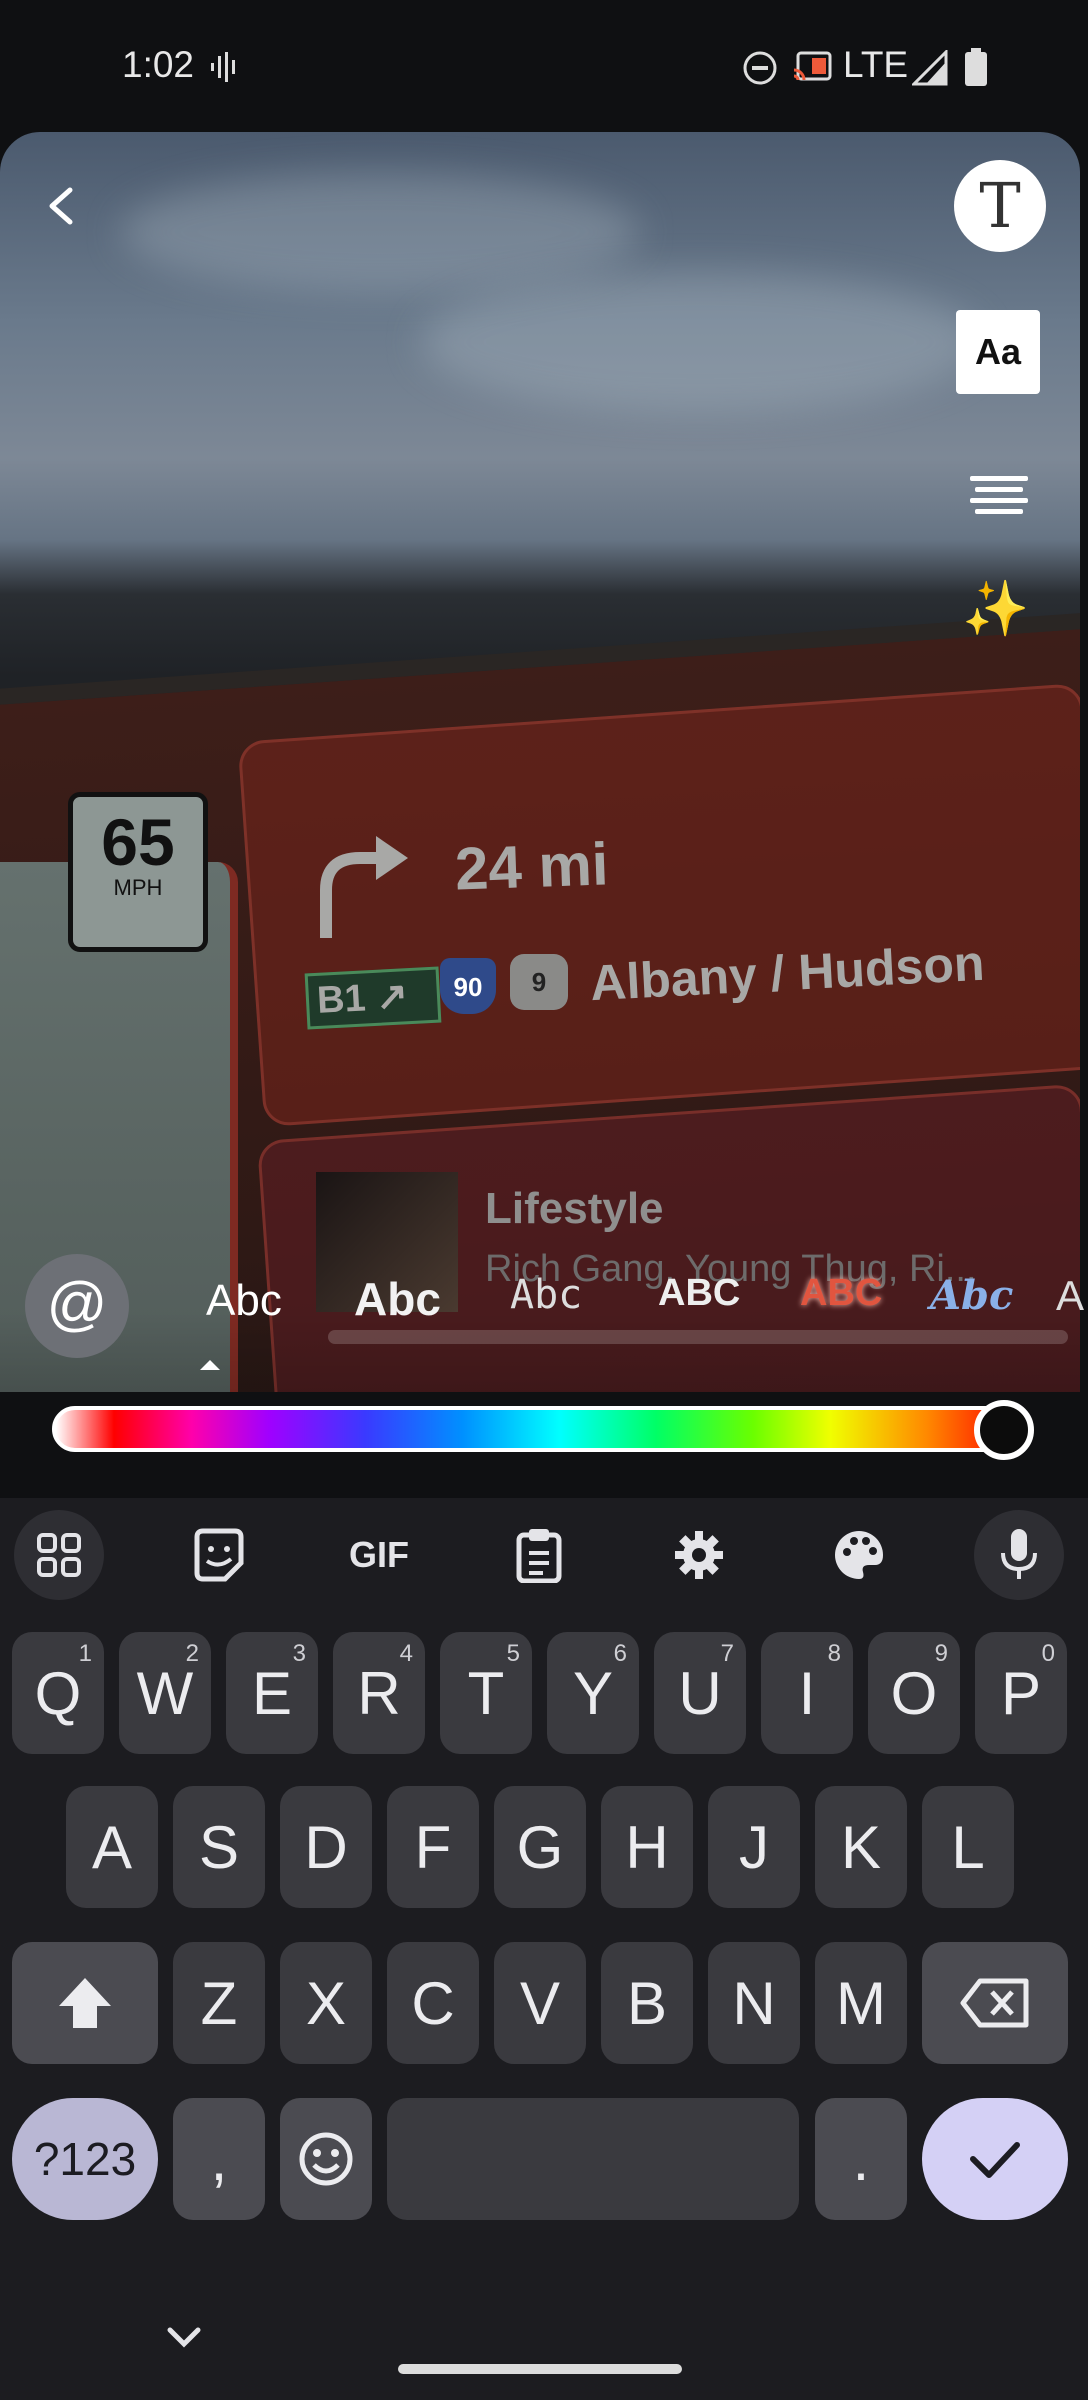  I want to click on key-hint: 6, so click(620, 1653).